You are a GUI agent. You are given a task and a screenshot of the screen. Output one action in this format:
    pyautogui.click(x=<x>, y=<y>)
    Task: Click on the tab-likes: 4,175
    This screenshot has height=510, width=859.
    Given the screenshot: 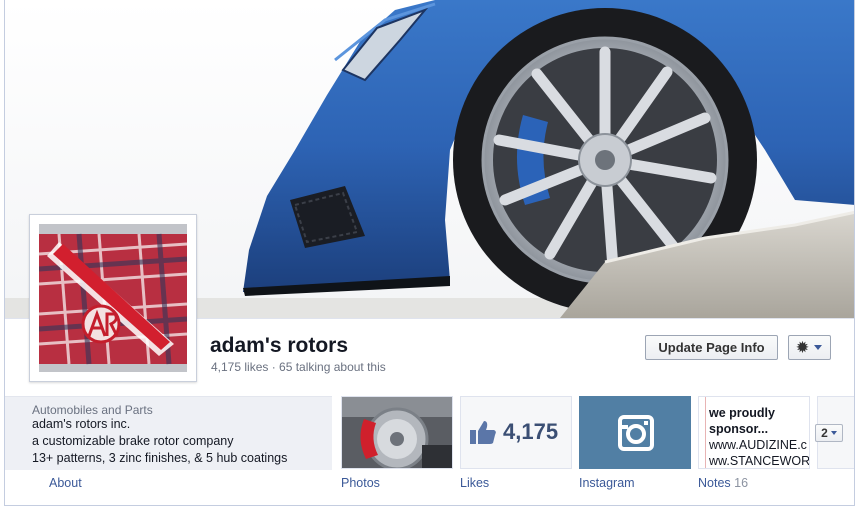 What is the action you would take?
    pyautogui.click(x=516, y=432)
    